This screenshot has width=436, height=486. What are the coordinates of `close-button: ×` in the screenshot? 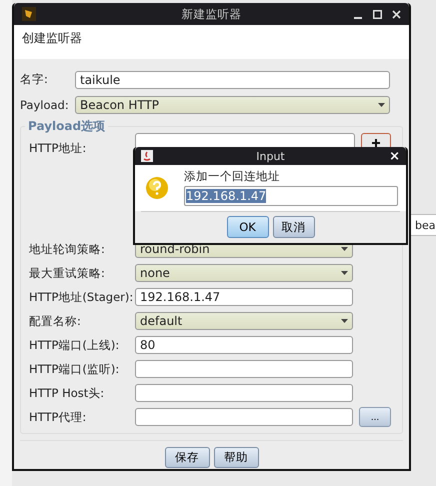 It's located at (394, 156).